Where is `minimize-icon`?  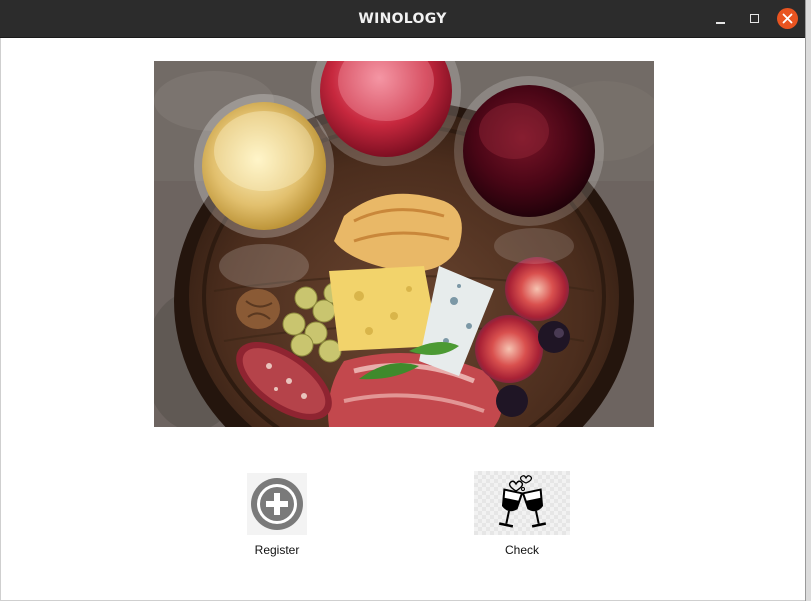 minimize-icon is located at coordinates (721, 19).